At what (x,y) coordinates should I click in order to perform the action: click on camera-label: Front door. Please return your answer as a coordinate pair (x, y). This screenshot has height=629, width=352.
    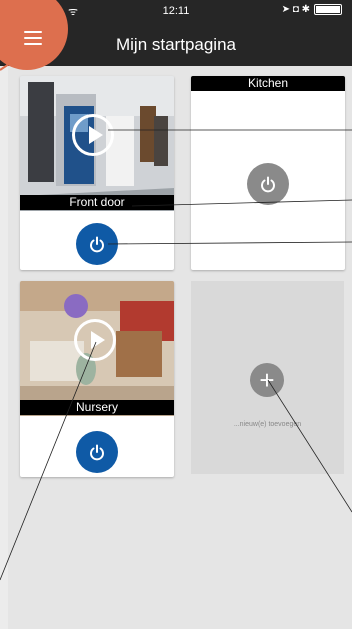
    Looking at the image, I should click on (97, 202).